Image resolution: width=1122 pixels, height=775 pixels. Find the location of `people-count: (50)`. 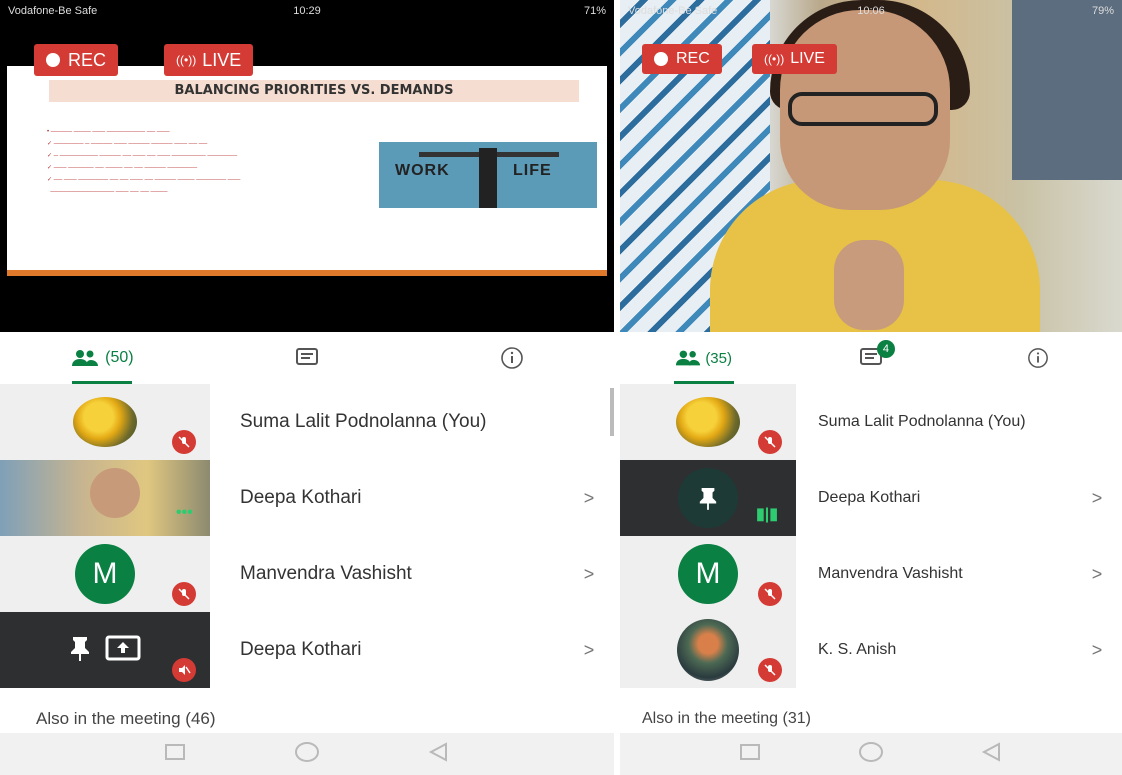

people-count: (50) is located at coordinates (119, 357).